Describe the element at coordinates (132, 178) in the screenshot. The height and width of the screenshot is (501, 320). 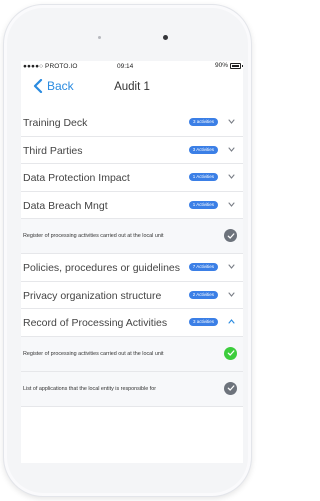
I see `section-row: Data Protection Impact 1 Activities` at that location.